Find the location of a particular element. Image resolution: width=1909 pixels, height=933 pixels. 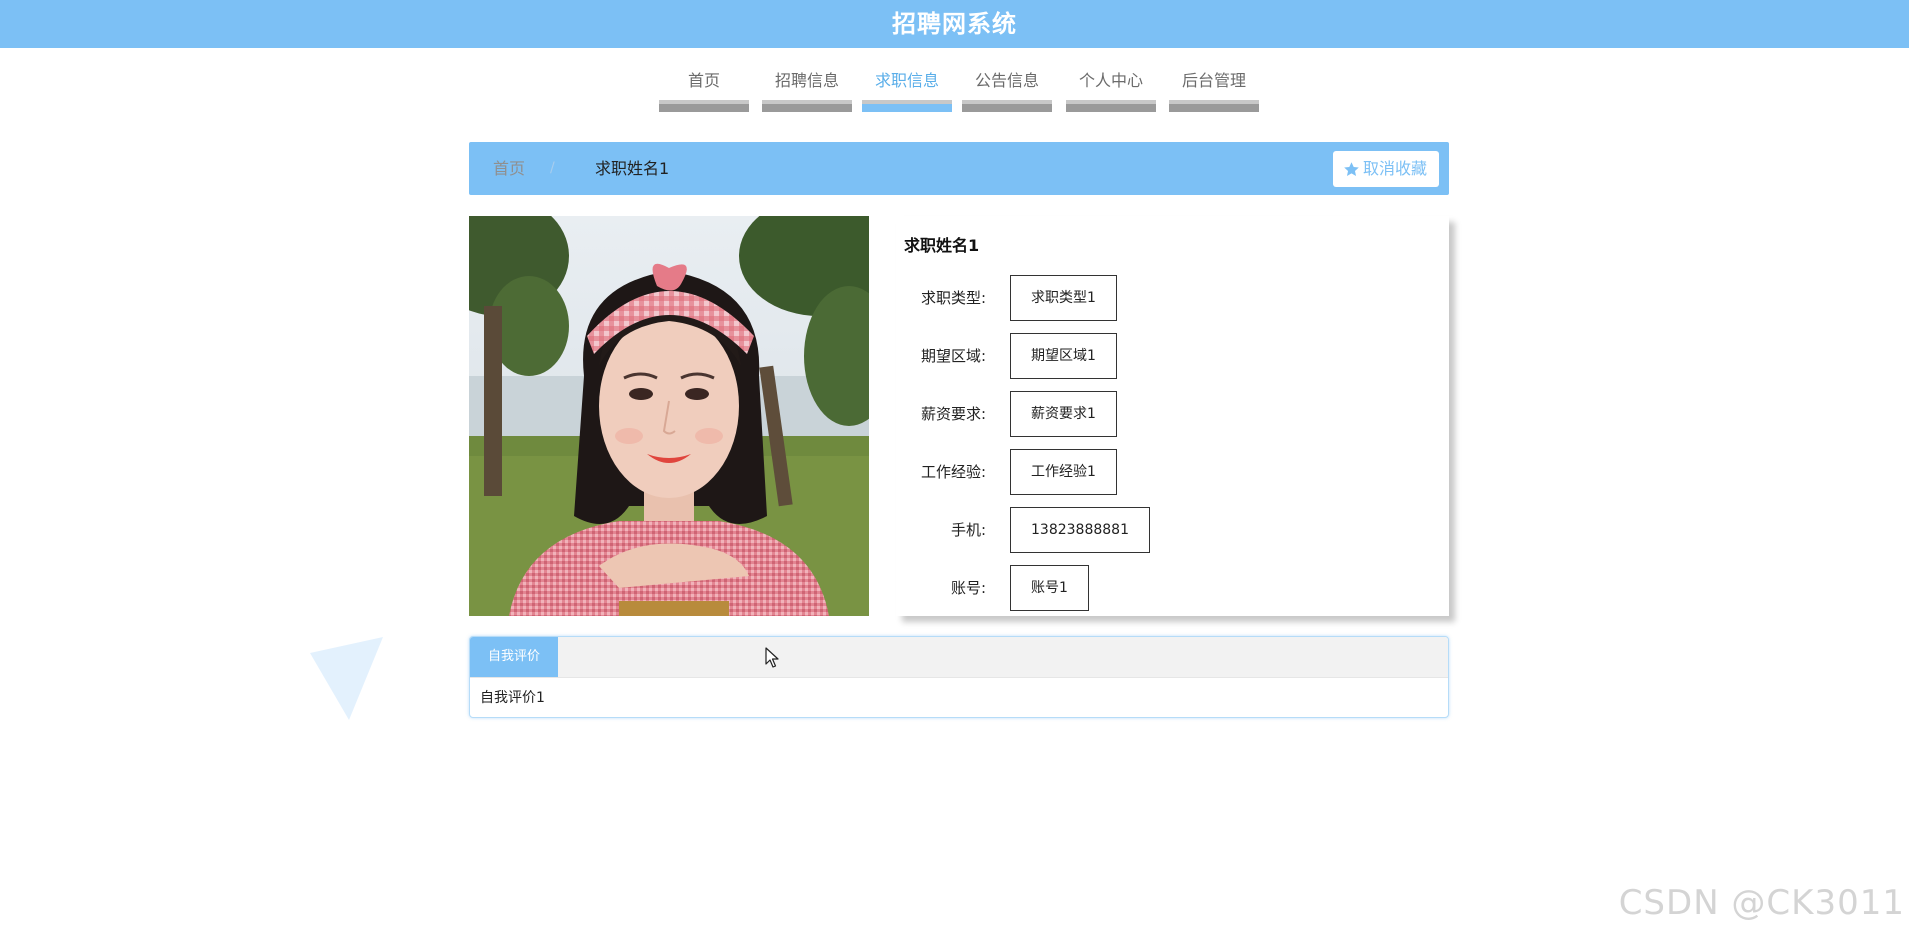

info-row-job-type: 求职类型: 求职类型1 is located at coordinates (1146, 298).